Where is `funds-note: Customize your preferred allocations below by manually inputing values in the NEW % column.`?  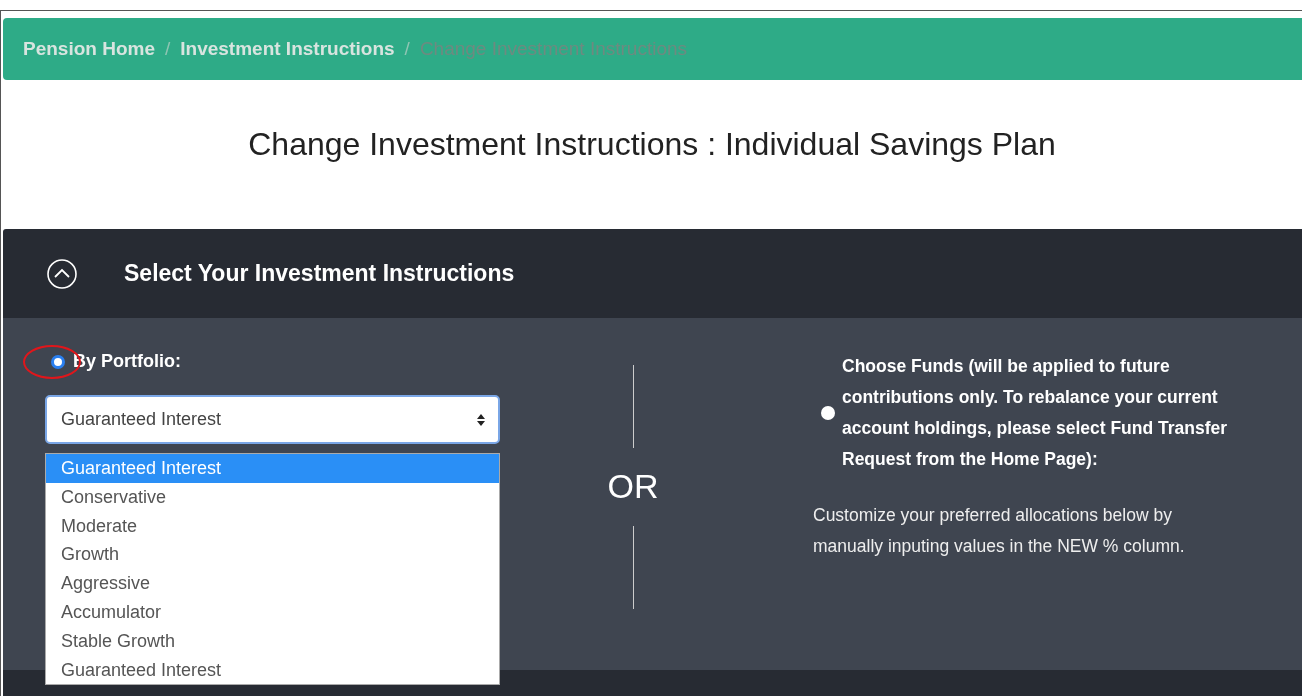
funds-note: Customize your preferred allocations below by manually inputing values in the NEW % column. is located at coordinates (999, 531).